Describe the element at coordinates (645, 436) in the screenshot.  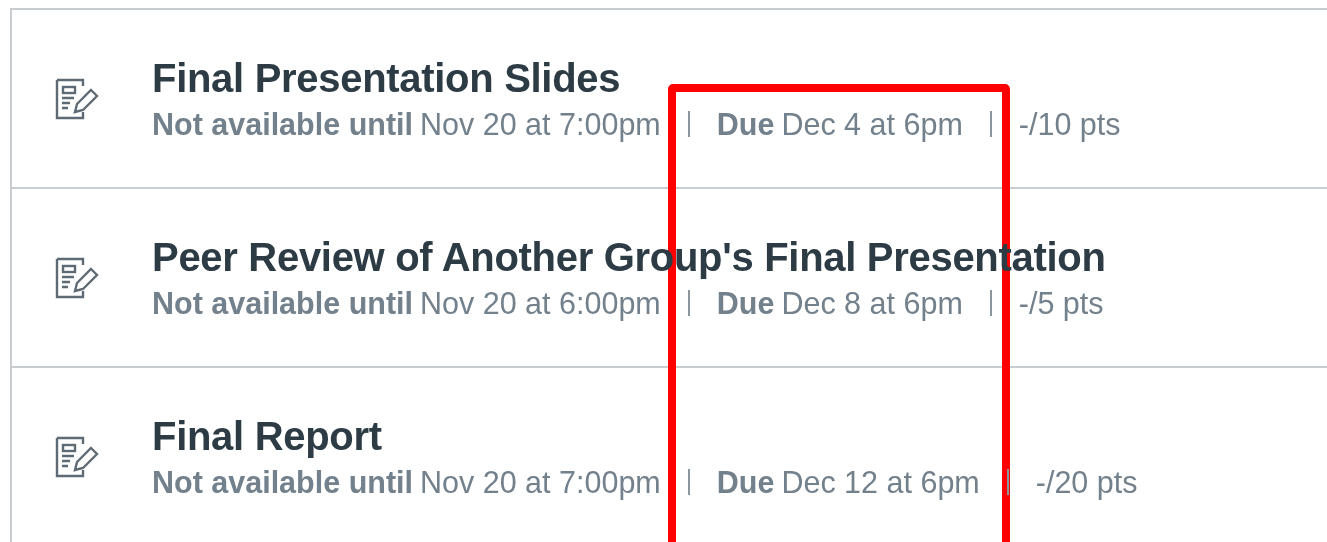
I see `assignment-title-link: Final Report` at that location.